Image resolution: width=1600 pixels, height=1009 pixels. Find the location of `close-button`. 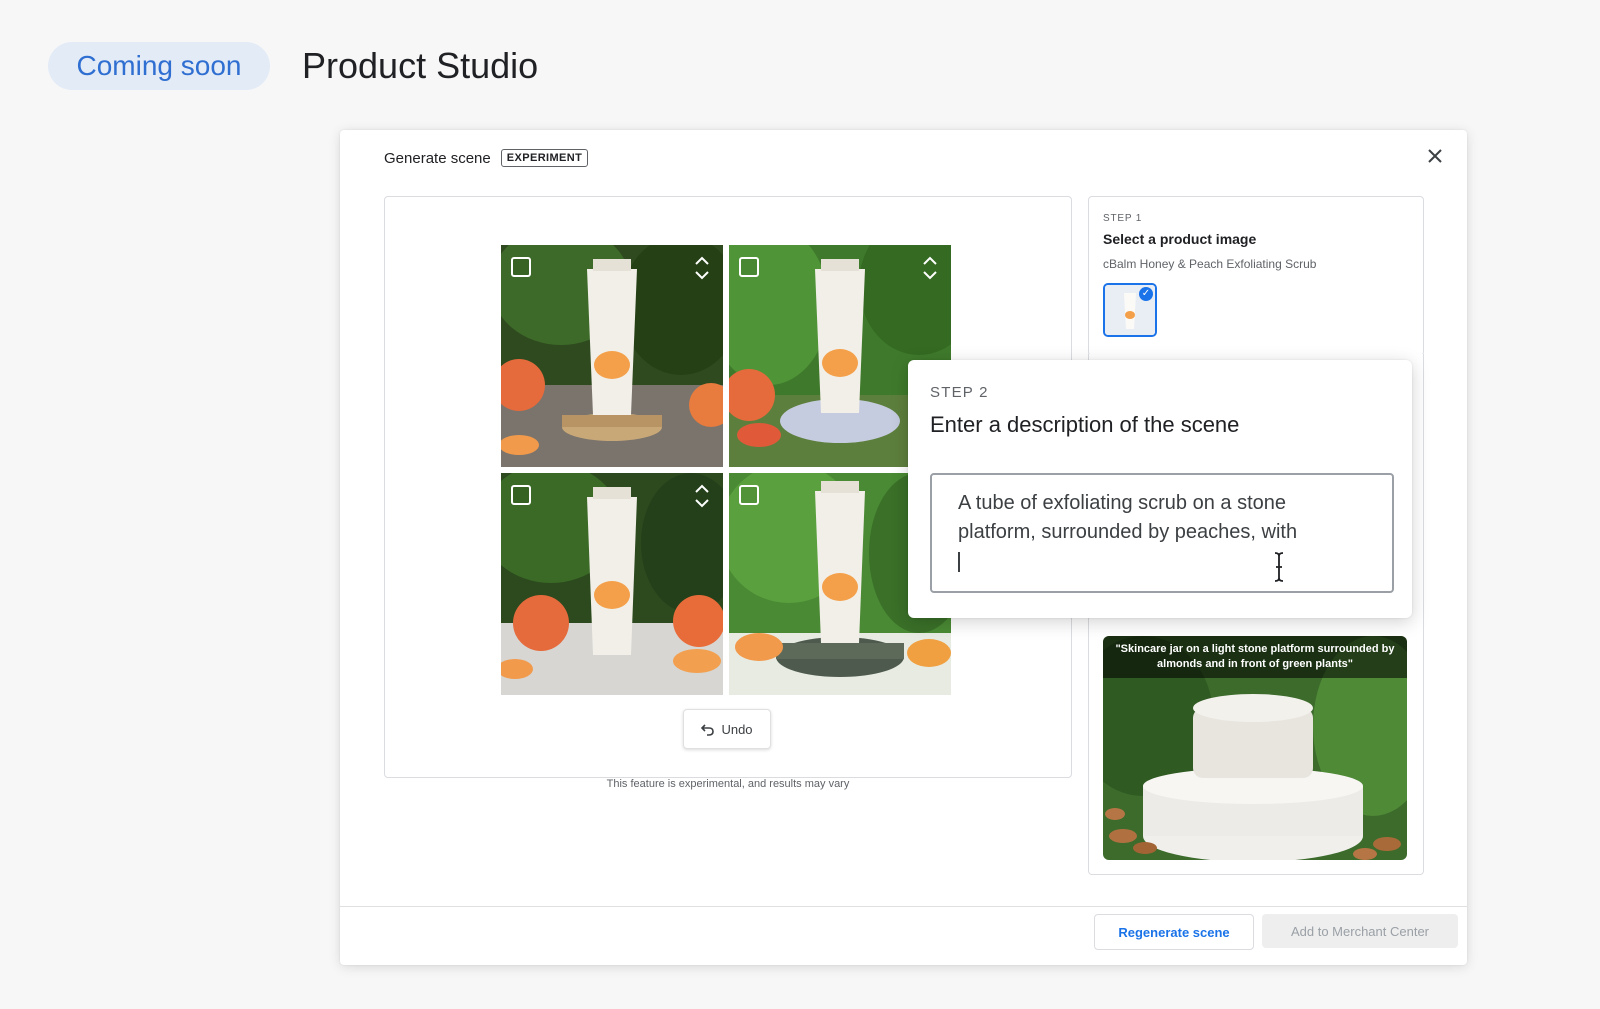

close-button is located at coordinates (1435, 156).